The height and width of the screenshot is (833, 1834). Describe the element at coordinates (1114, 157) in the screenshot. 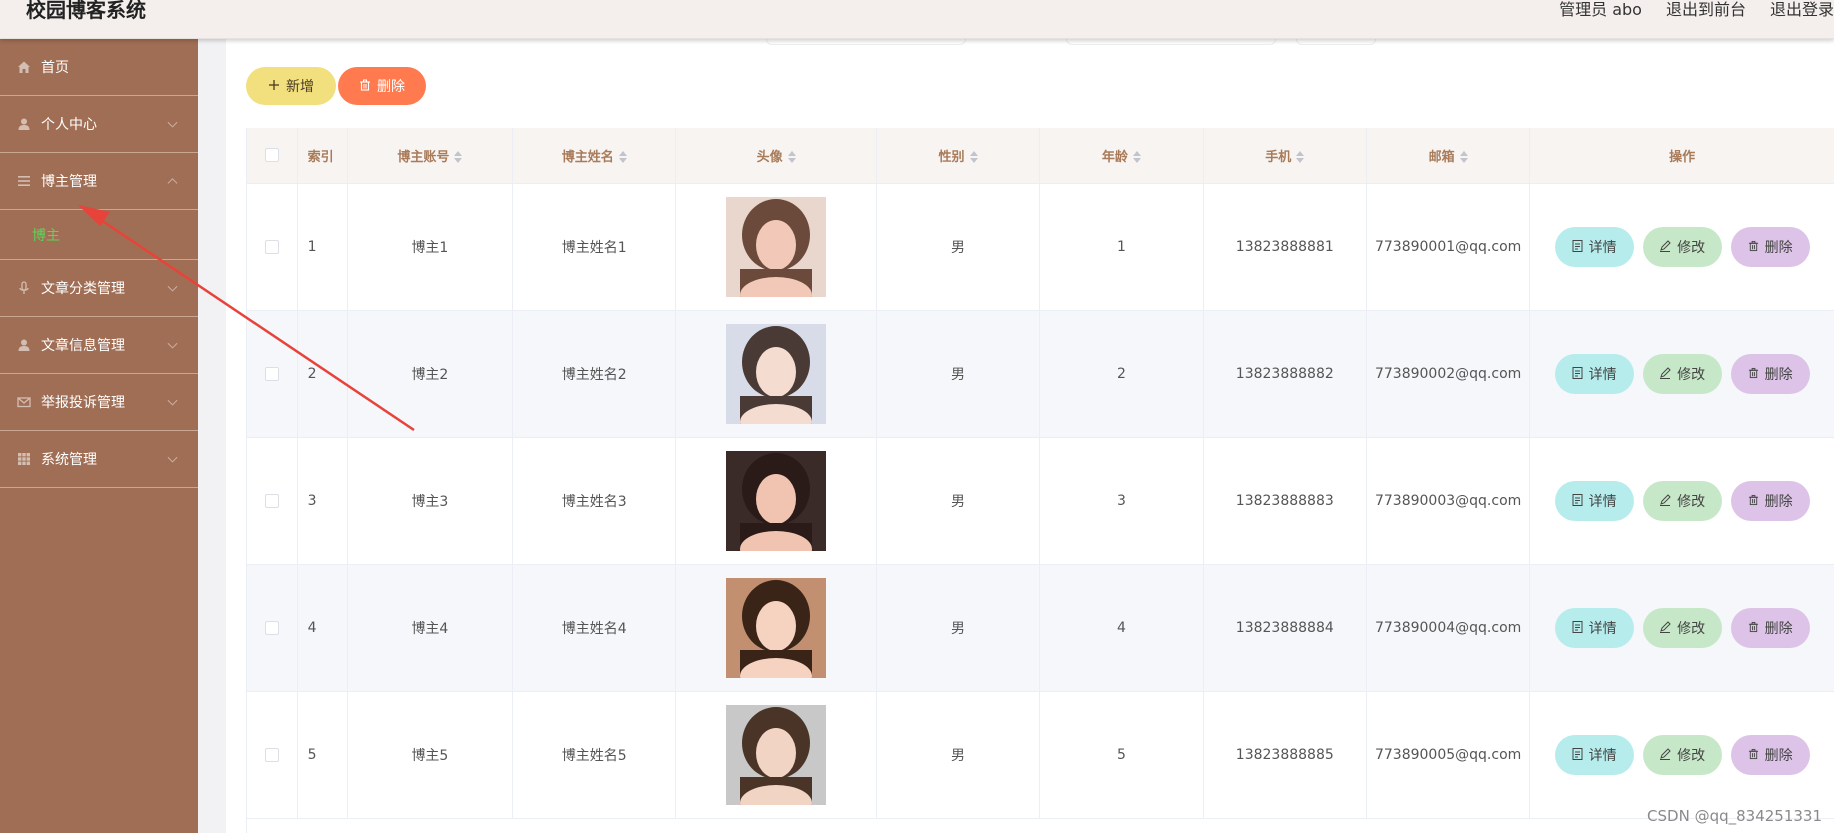

I see `column-header-label: 年龄` at that location.